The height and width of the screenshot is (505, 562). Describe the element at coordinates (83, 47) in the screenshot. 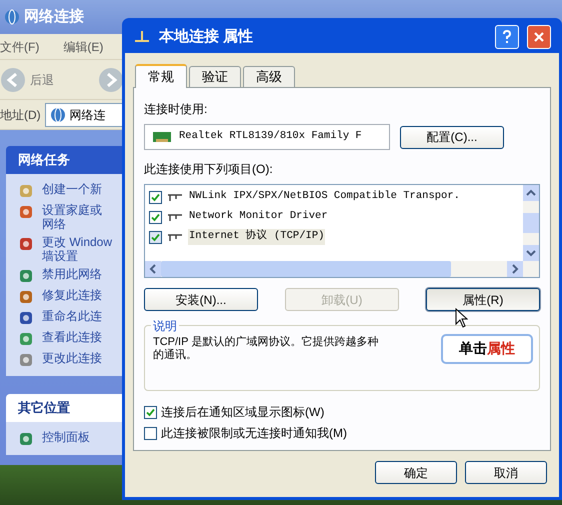

I see `menu-item: 编辑(E)` at that location.